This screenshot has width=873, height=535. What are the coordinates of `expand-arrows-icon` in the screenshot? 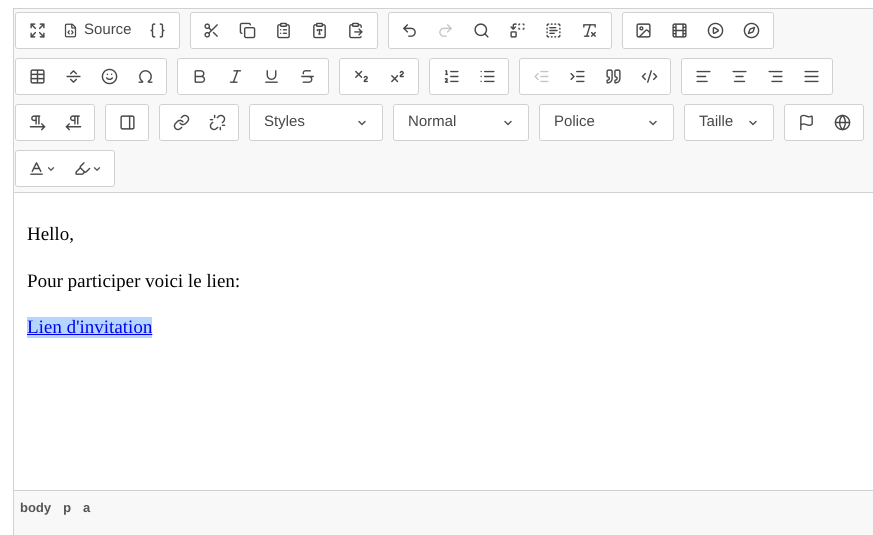 It's located at (37, 30).